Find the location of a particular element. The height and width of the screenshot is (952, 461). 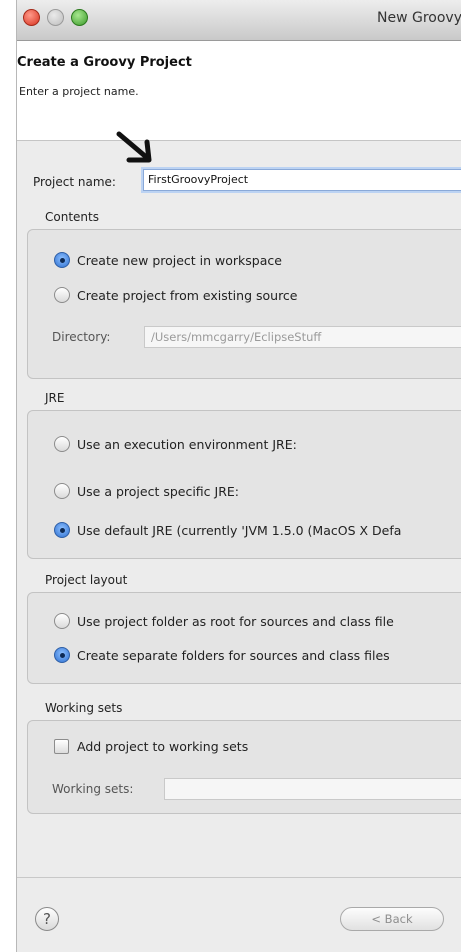

project-specific-jre-radio: Use a project specific JRE: is located at coordinates (146, 491).